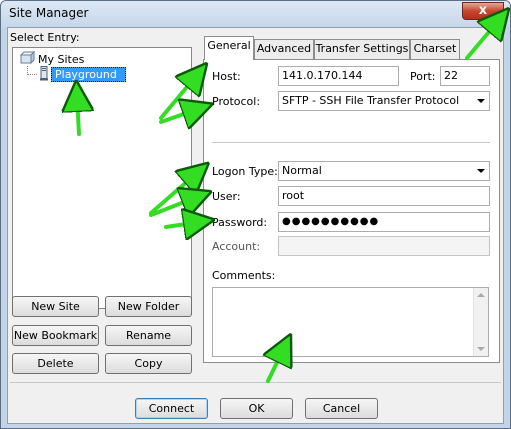  I want to click on tab-advanced: Advanced, so click(284, 49).